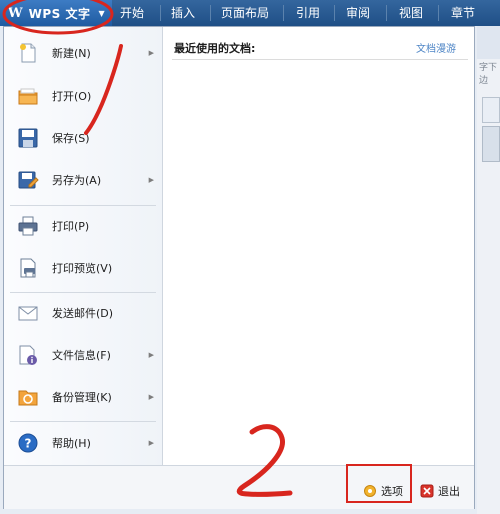 The height and width of the screenshot is (514, 500). What do you see at coordinates (245, 13) in the screenshot?
I see `tab-page-layout: 页面布局` at bounding box center [245, 13].